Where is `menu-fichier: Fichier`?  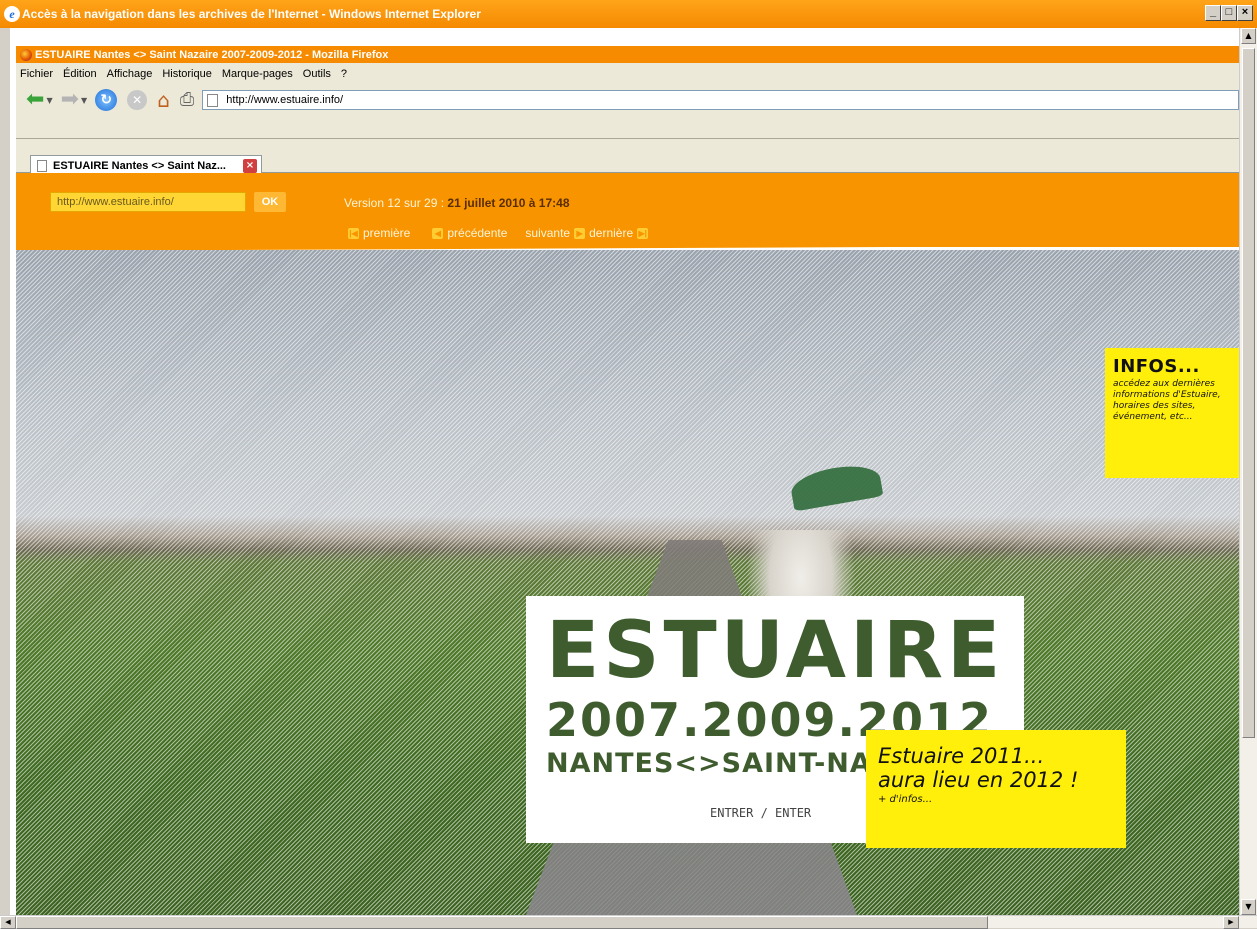 menu-fichier: Fichier is located at coordinates (36, 74).